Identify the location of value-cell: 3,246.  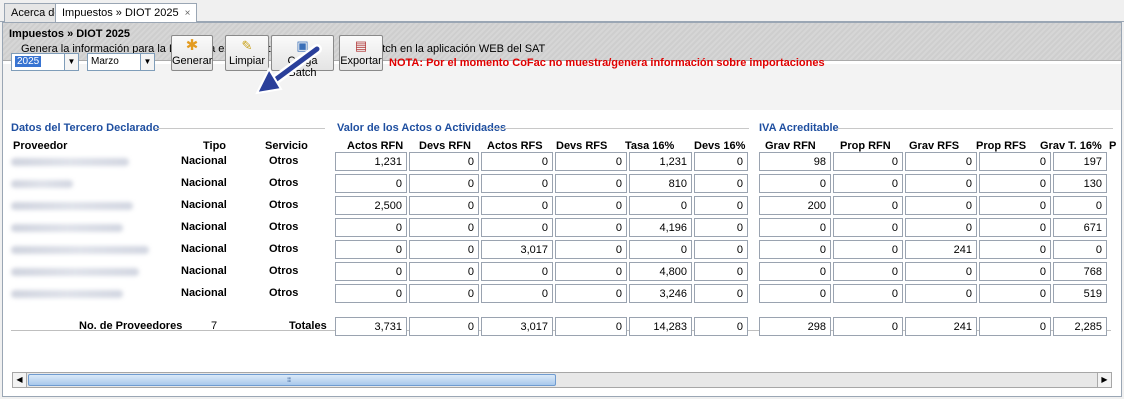
(660, 293).